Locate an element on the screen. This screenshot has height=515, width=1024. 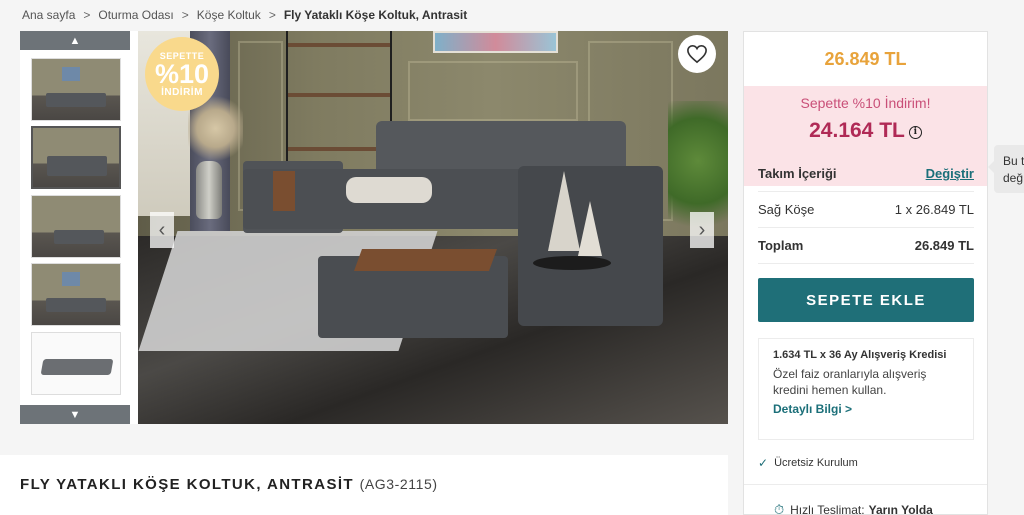
image-side-table is located at coordinates (572, 263).